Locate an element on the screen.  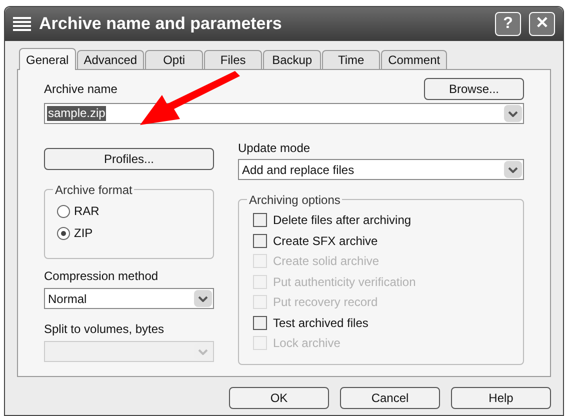
checkbox-label: Create solid archive is located at coordinates (326, 261).